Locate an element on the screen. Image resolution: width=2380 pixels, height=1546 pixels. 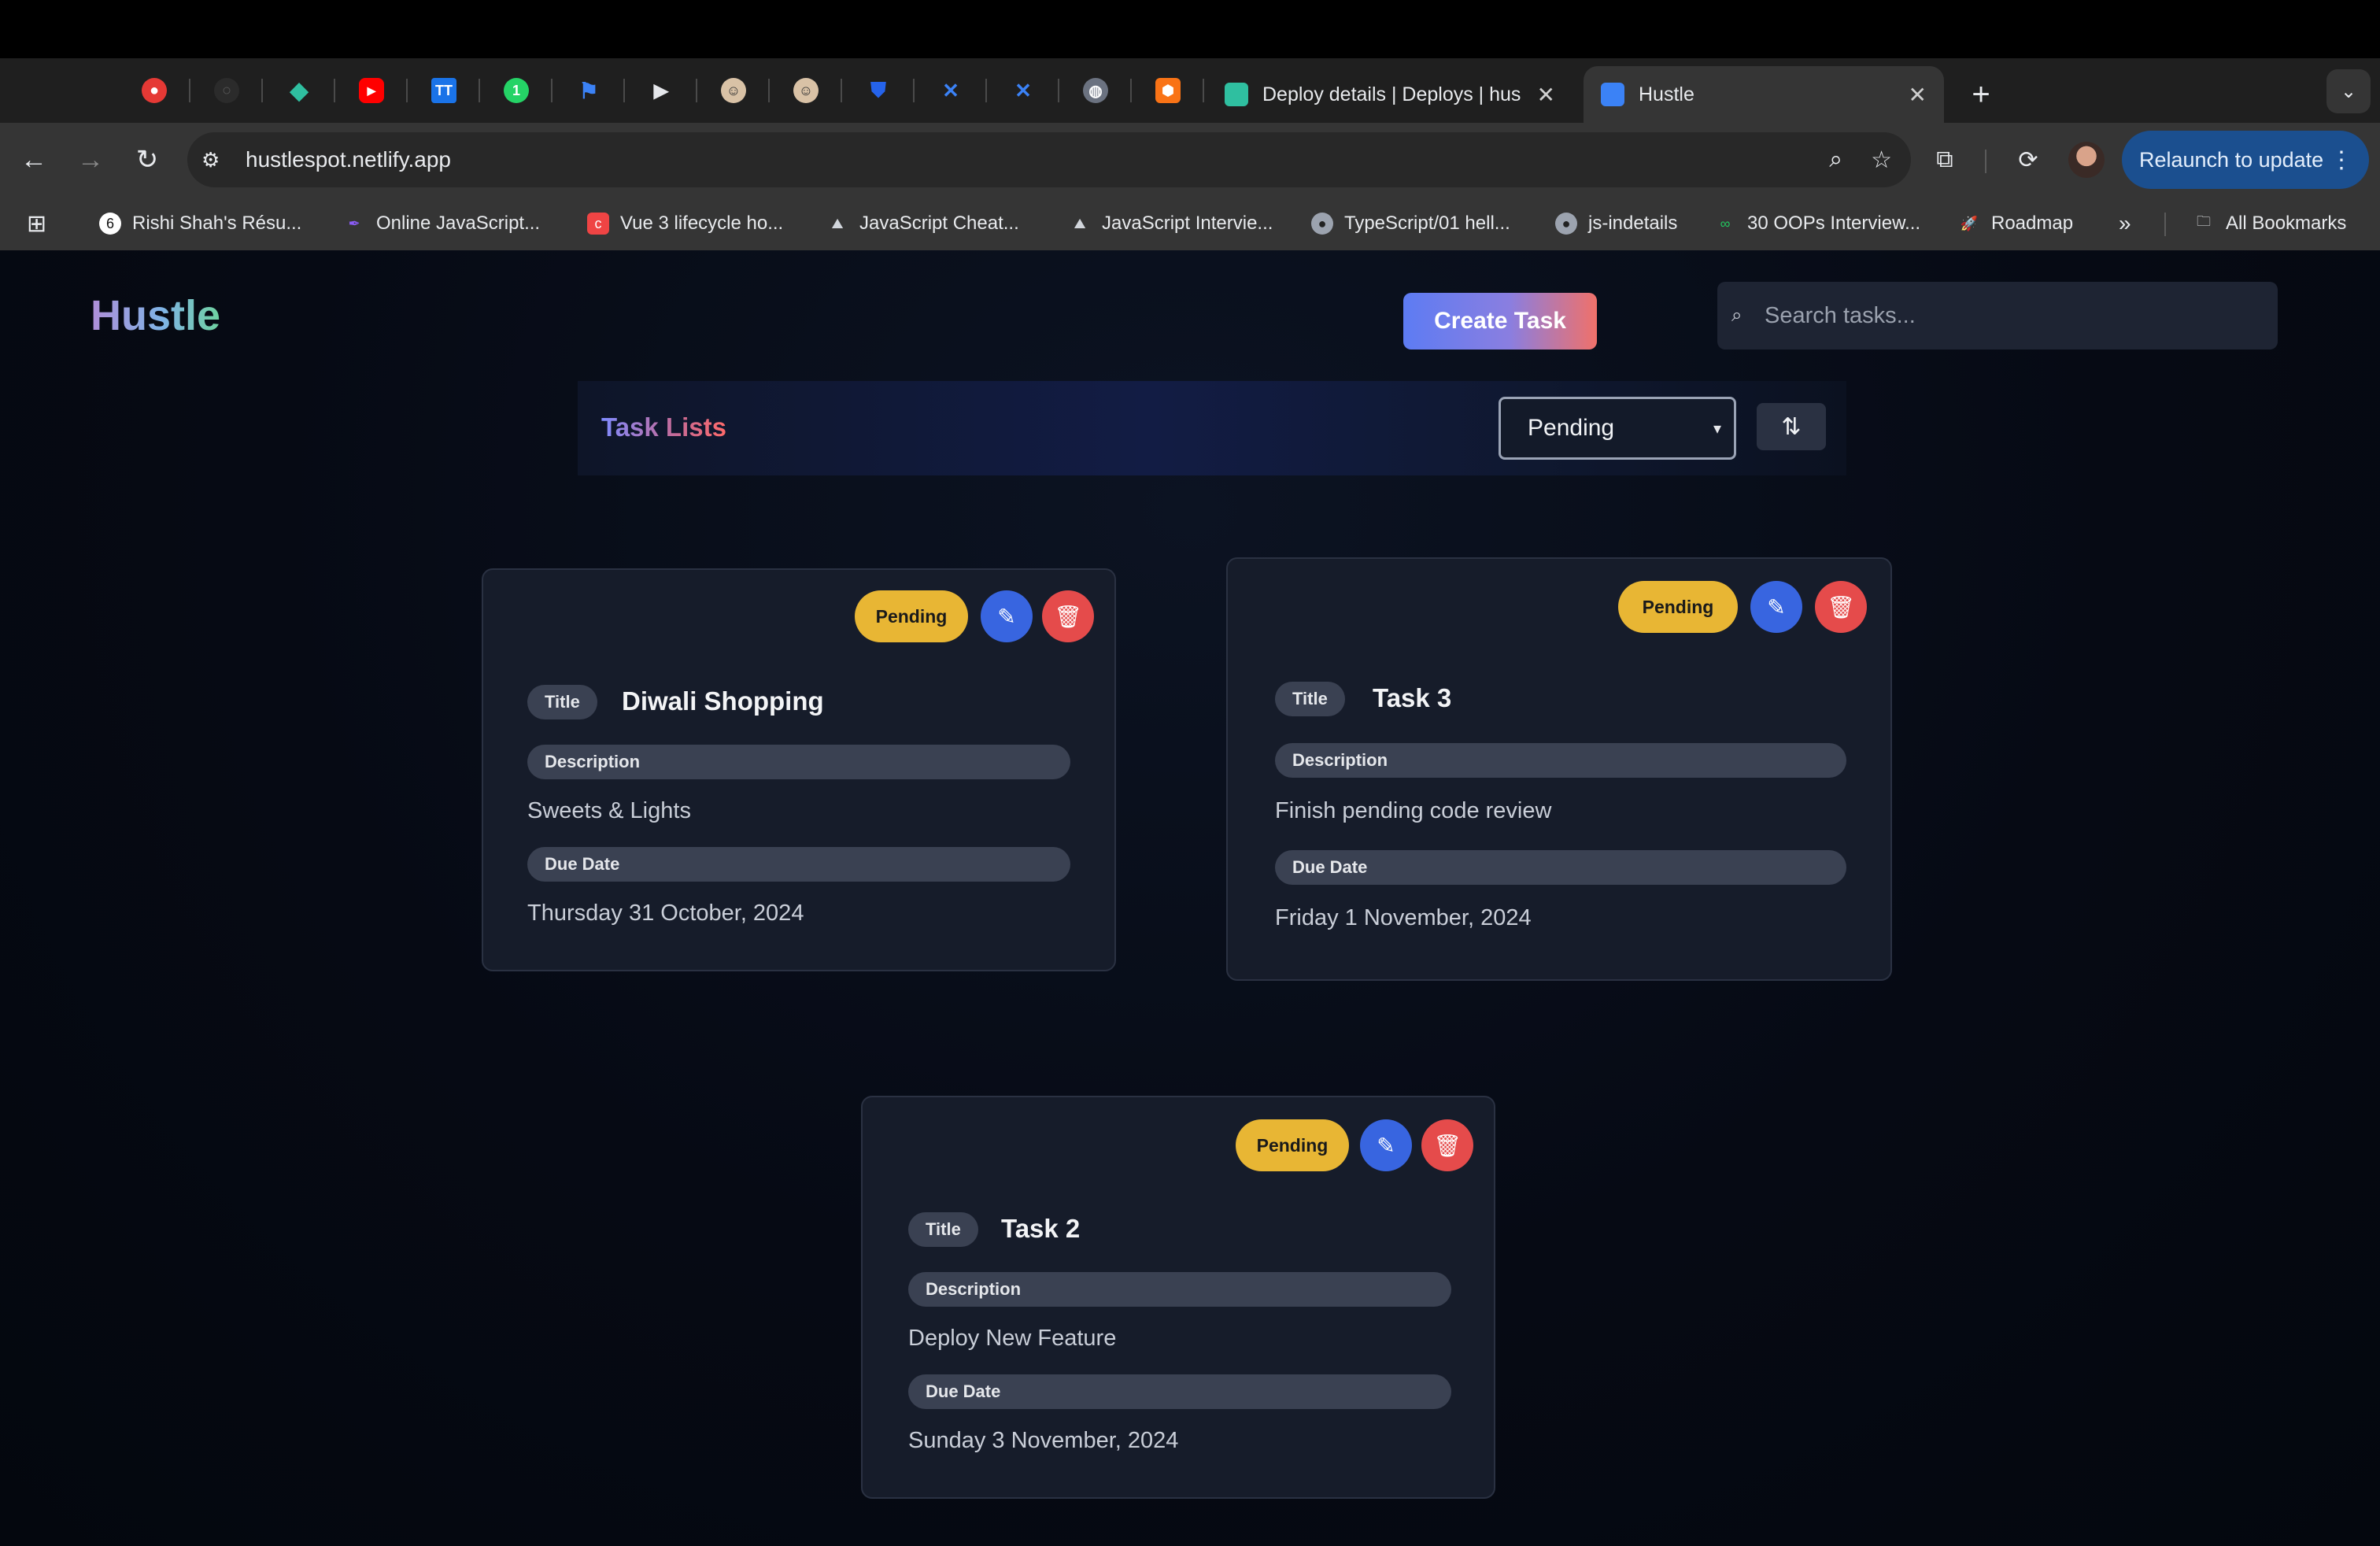
logo-icon: 6 is located at coordinates (110, 224).